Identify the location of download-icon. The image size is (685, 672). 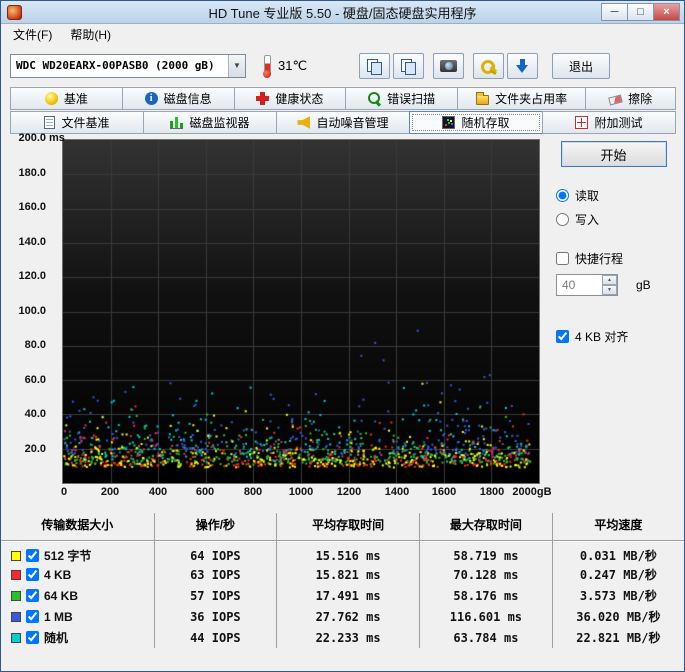
(522, 66).